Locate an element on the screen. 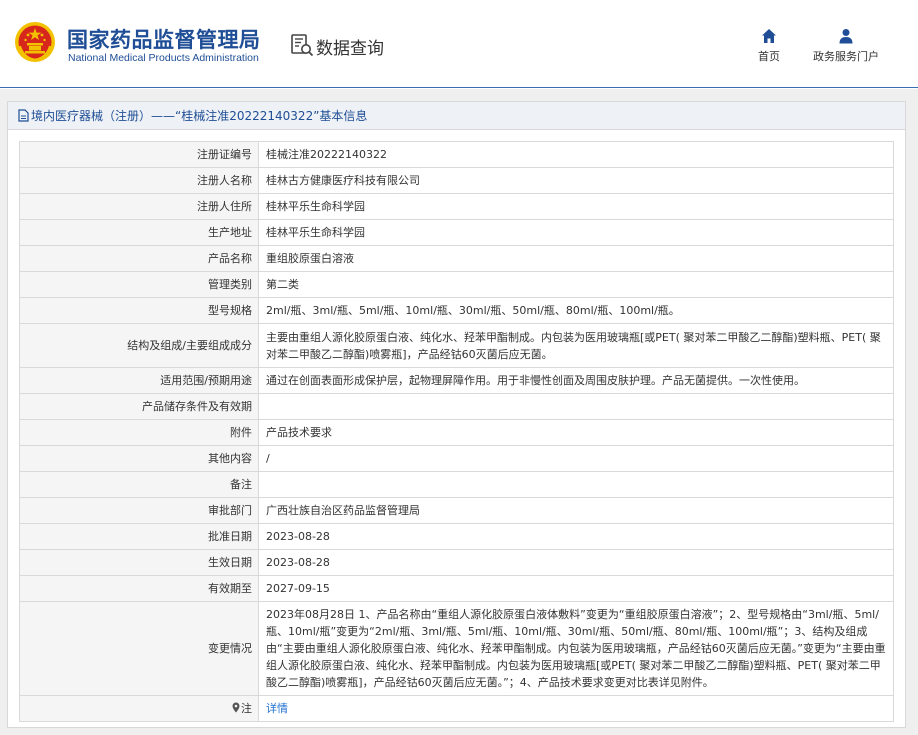 The image size is (918, 735). table-row: 产品名称 重组胶原蛋白溶液 is located at coordinates (456, 258).